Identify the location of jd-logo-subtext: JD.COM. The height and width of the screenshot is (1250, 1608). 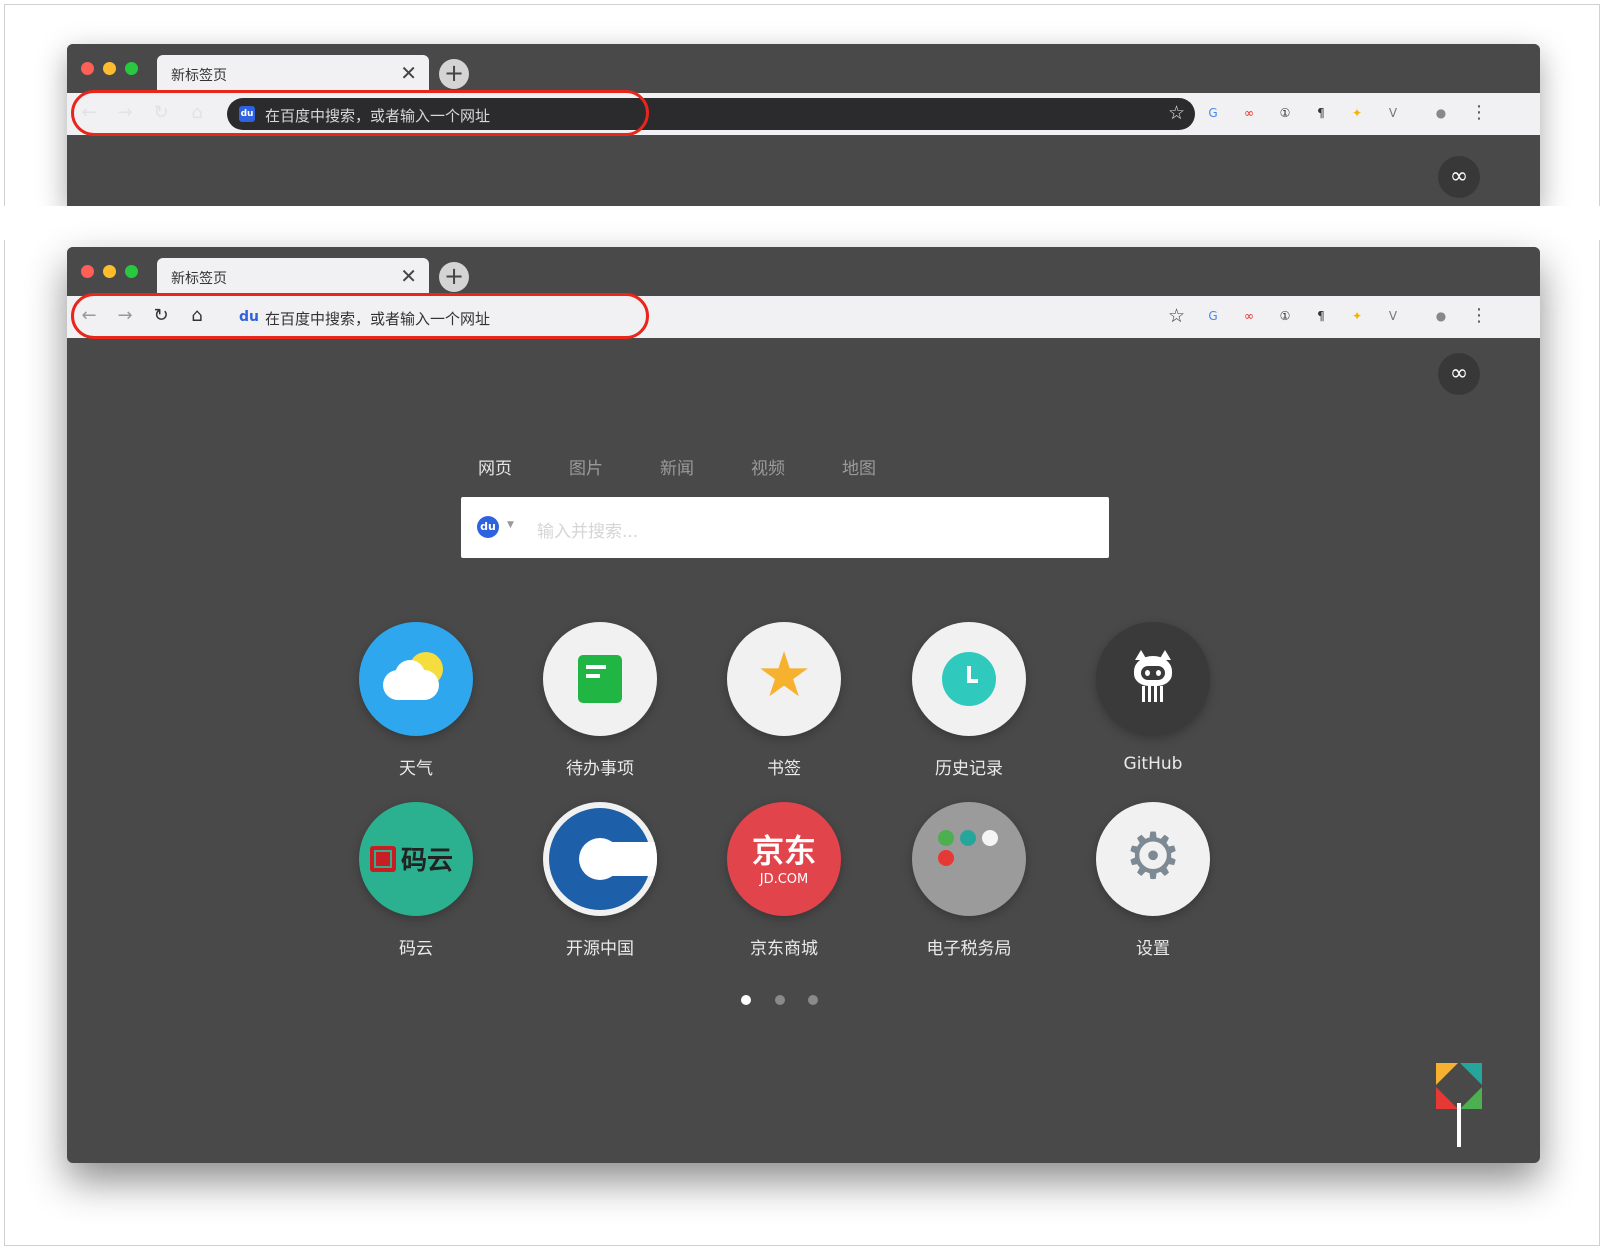
(784, 879).